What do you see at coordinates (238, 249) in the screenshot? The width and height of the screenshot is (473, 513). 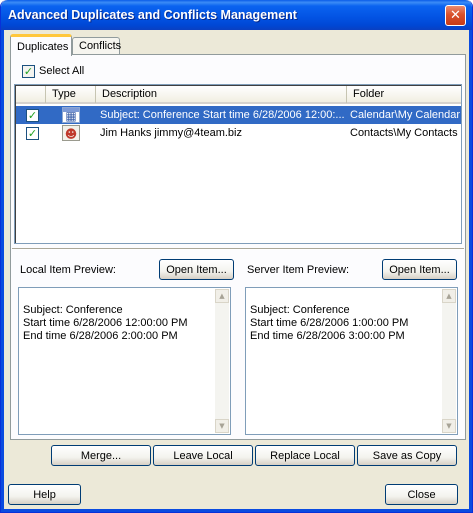 I see `panel-separator` at bounding box center [238, 249].